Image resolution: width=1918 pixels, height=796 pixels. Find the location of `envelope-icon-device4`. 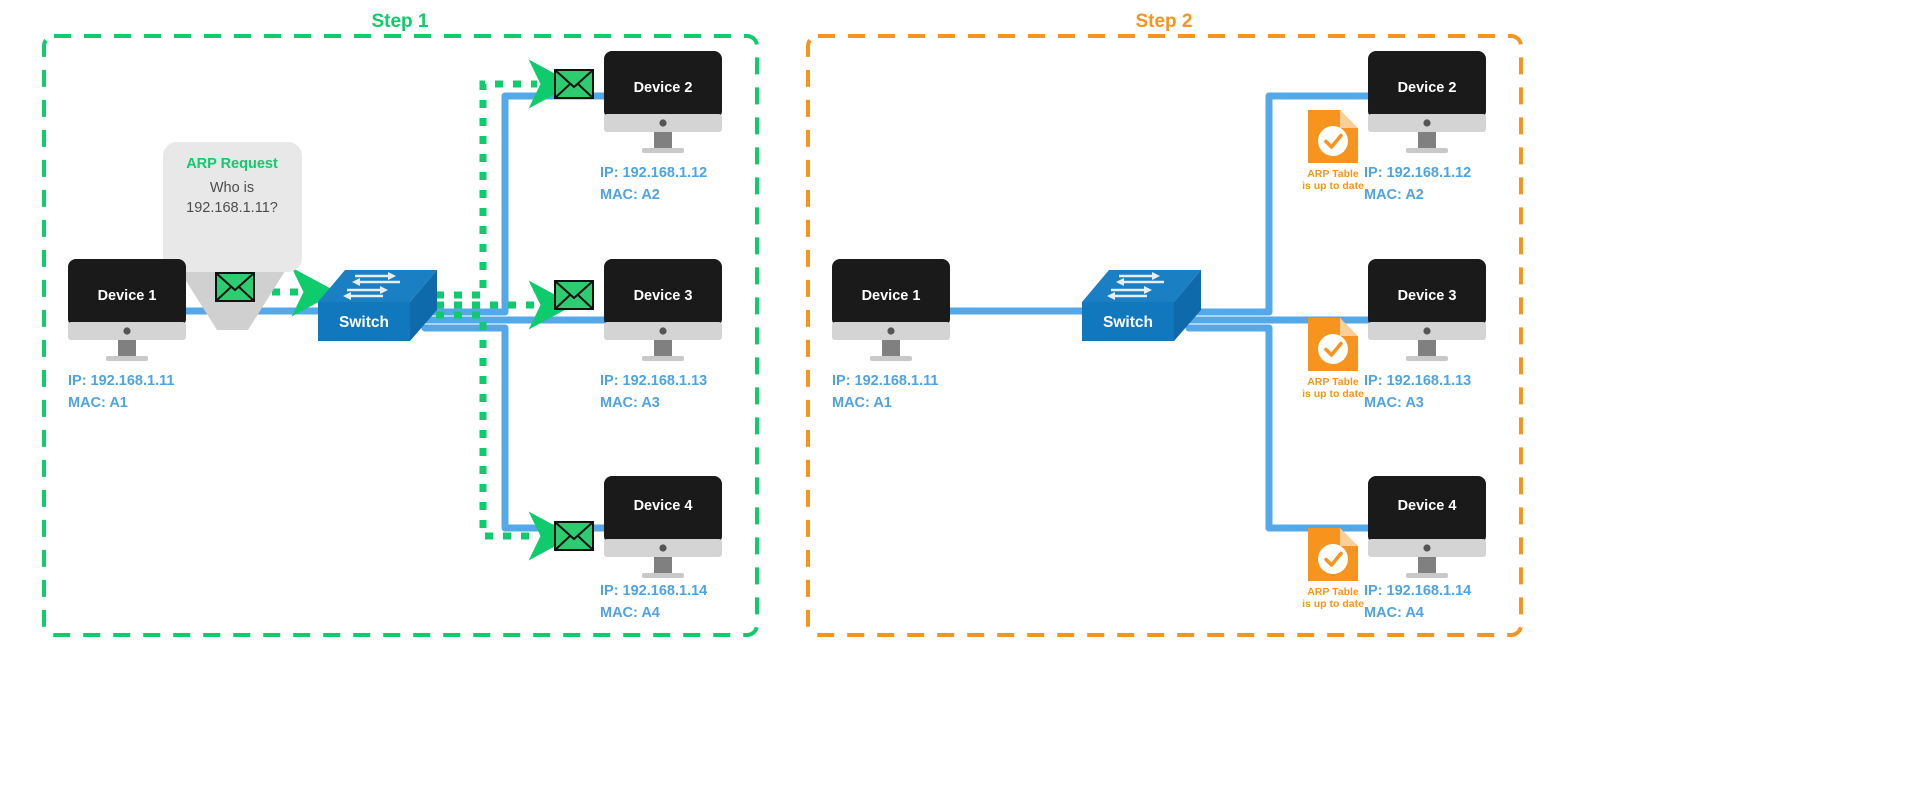

envelope-icon-device4 is located at coordinates (574, 536).